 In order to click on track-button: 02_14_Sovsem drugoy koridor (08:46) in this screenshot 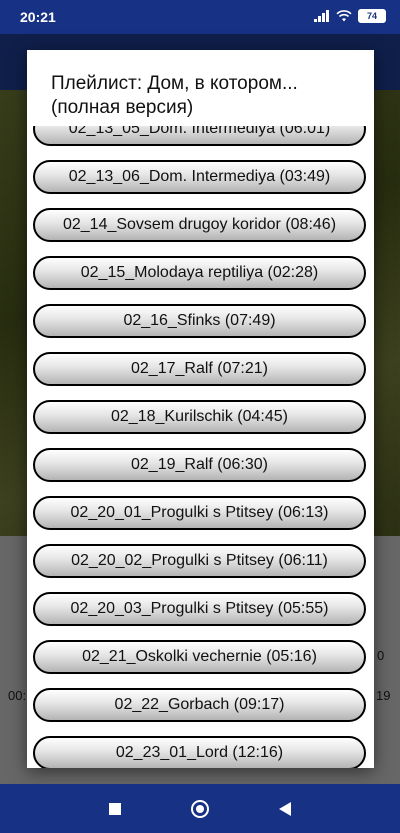, I will do `click(199, 225)`.